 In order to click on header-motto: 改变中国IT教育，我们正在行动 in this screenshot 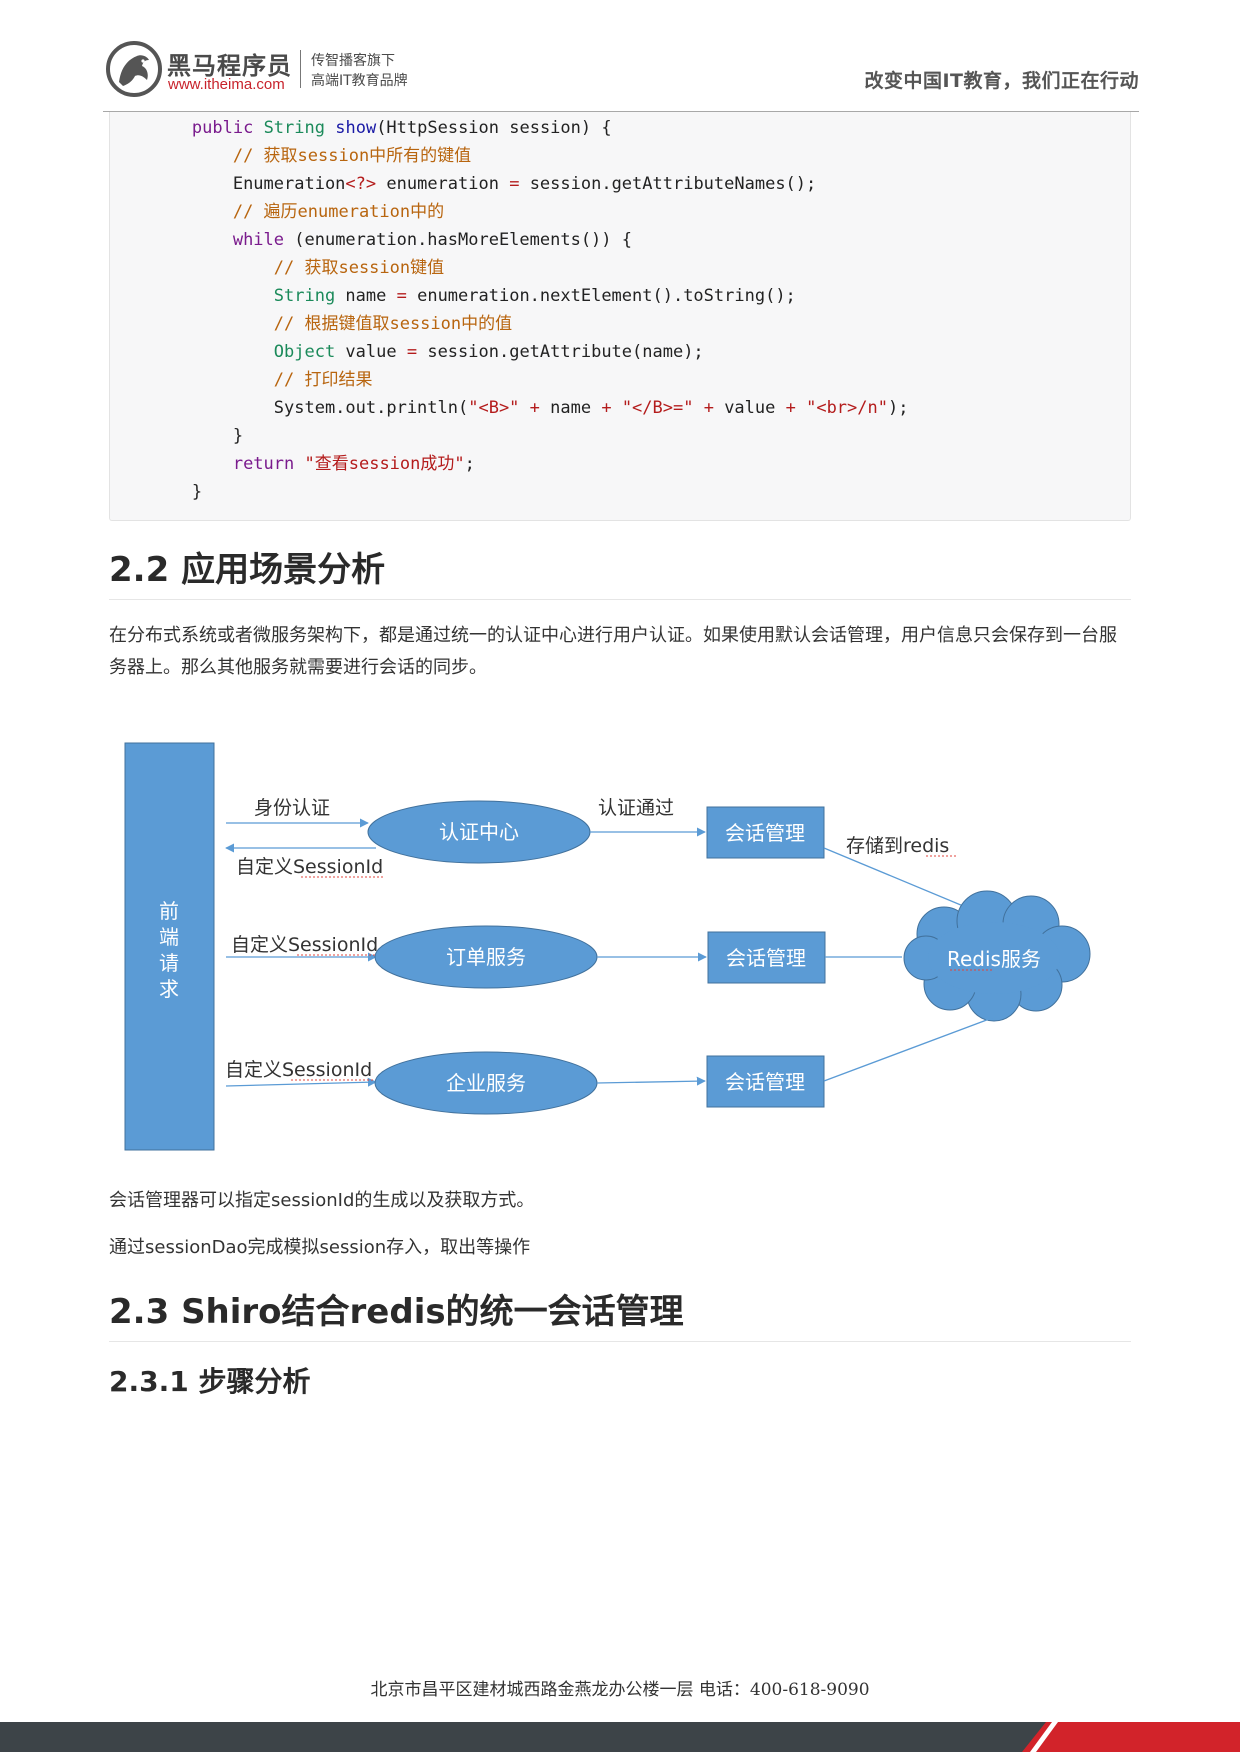, I will do `click(1001, 81)`.